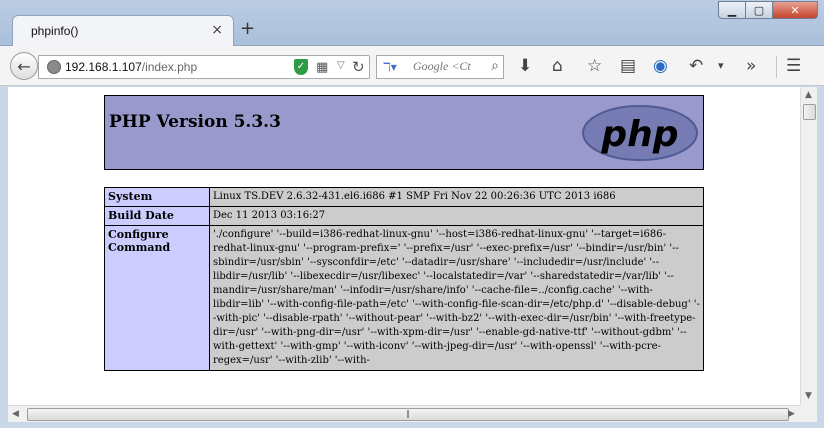  Describe the element at coordinates (123, 31) in the screenshot. I see `tab-phpinfo: phpinfo() ×` at that location.